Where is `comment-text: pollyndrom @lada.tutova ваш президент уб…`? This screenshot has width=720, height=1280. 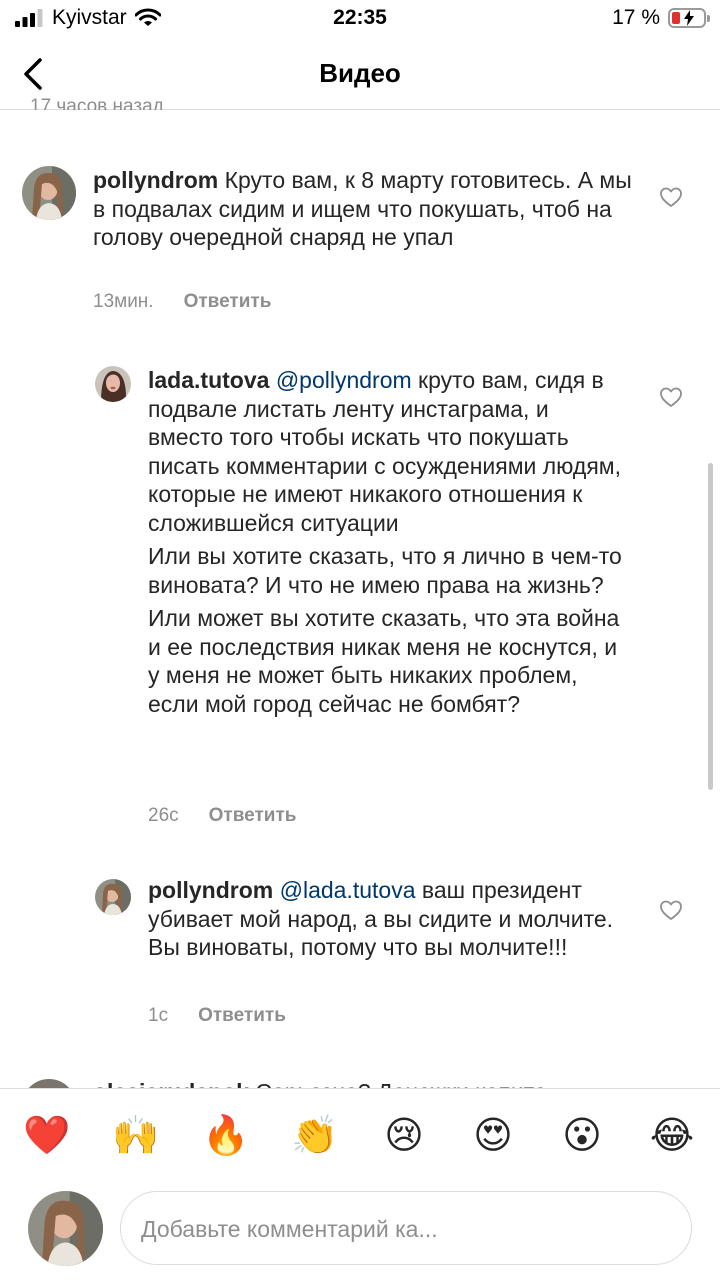
comment-text: pollyndrom @lada.tutova ваш президент уб… is located at coordinates (388, 919).